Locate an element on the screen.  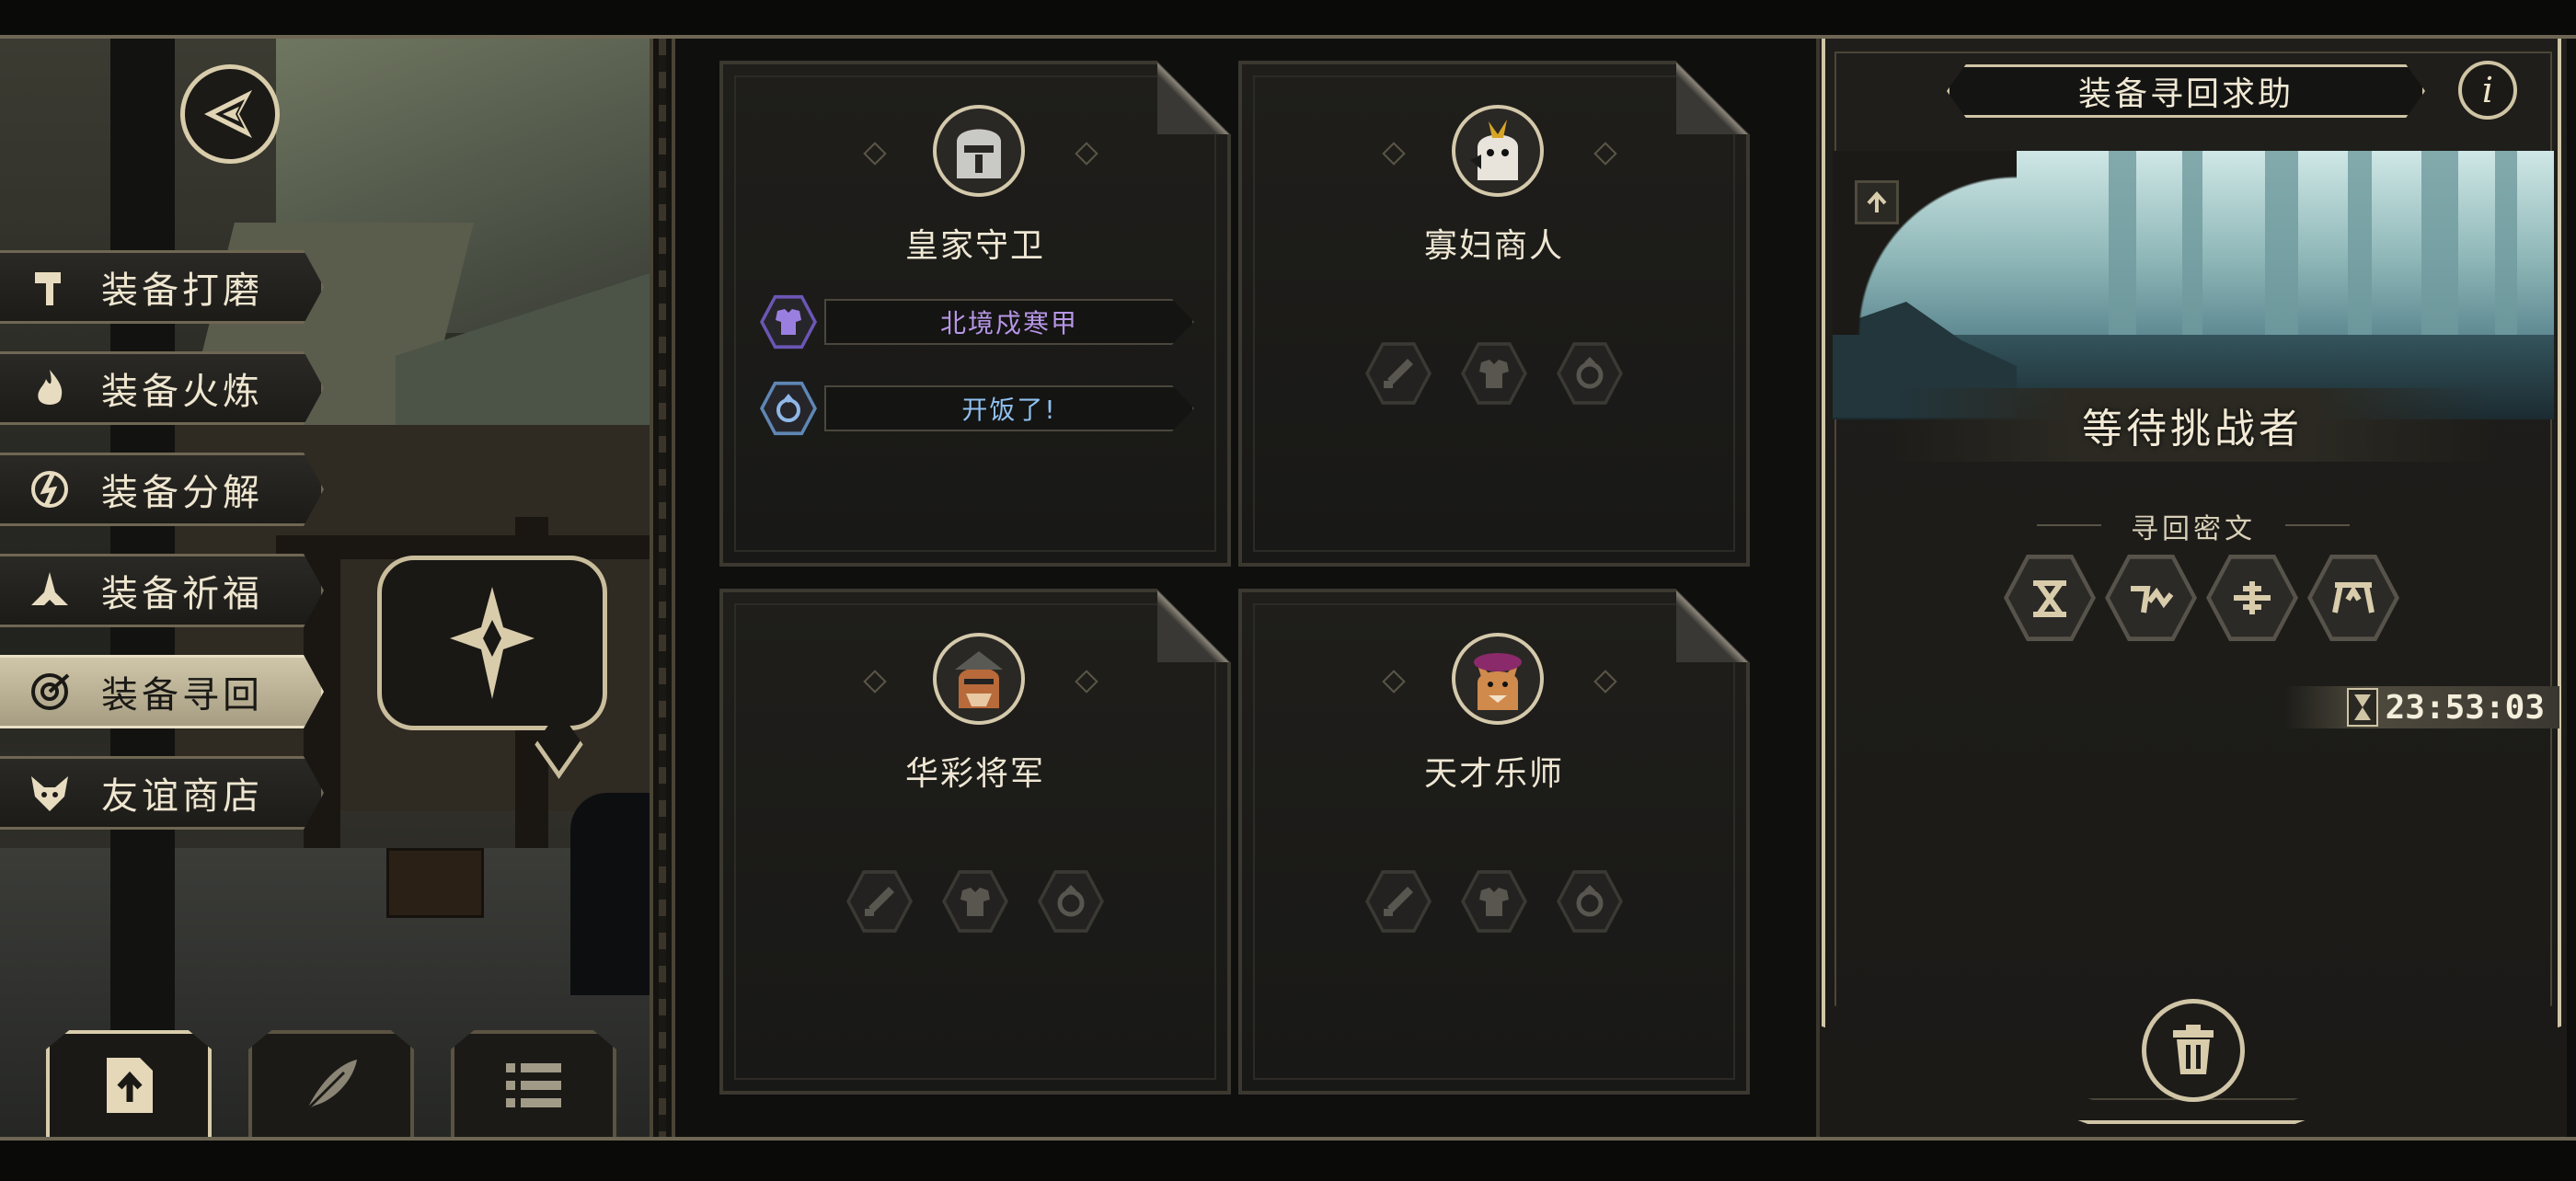
trash-icon is located at coordinates (2193, 1049).